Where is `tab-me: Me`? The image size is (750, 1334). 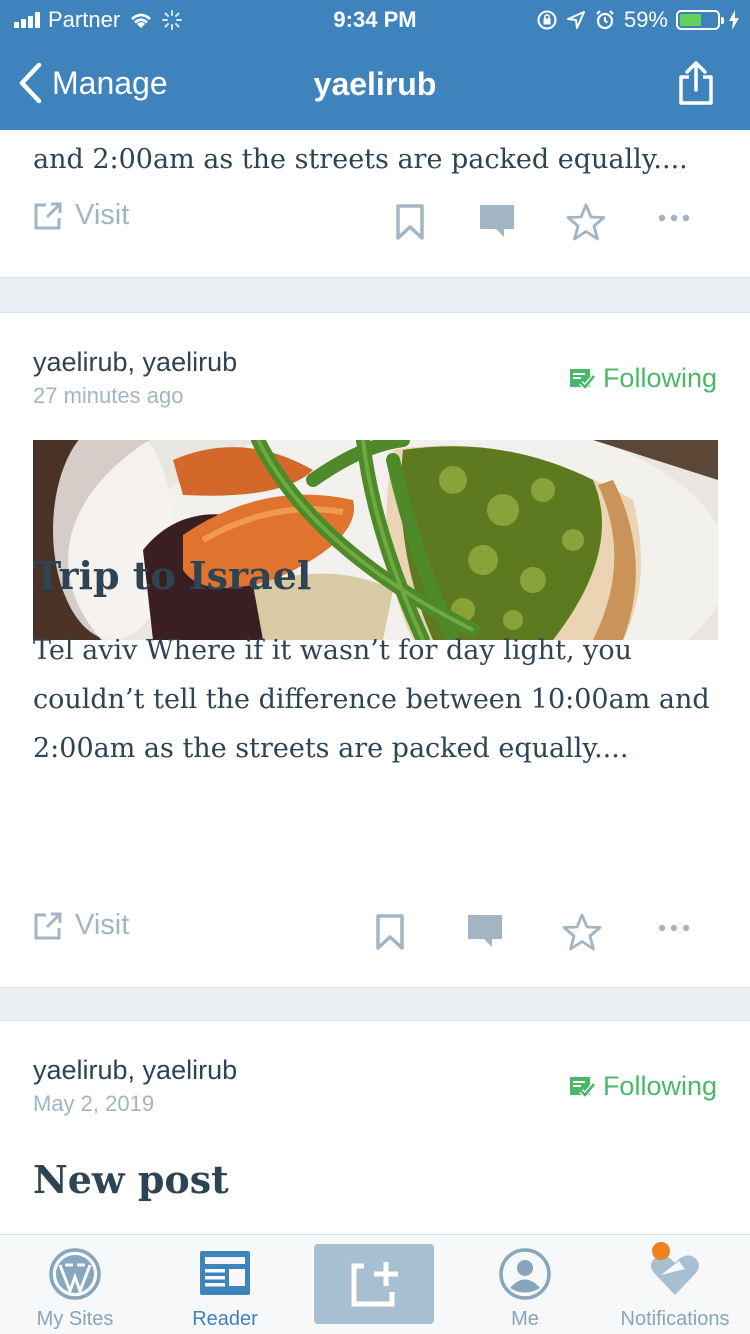 tab-me: Me is located at coordinates (525, 1284).